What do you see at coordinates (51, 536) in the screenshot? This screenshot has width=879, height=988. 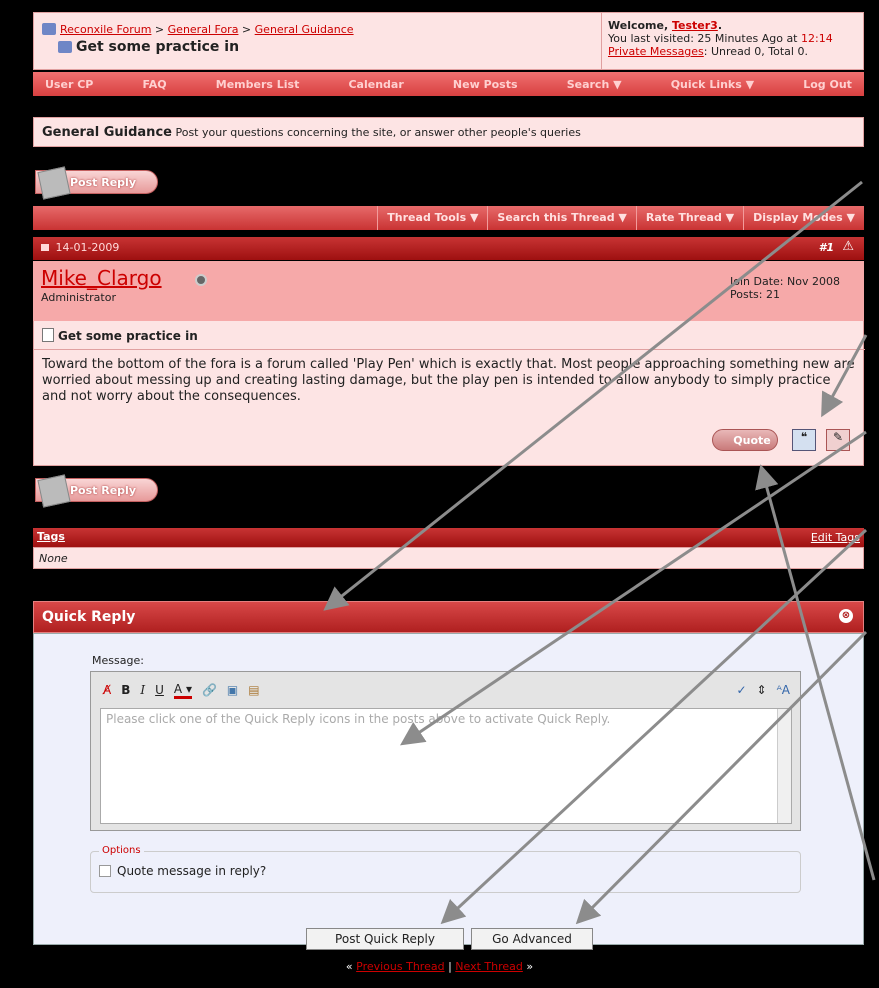 I see `tags-link: Tags` at bounding box center [51, 536].